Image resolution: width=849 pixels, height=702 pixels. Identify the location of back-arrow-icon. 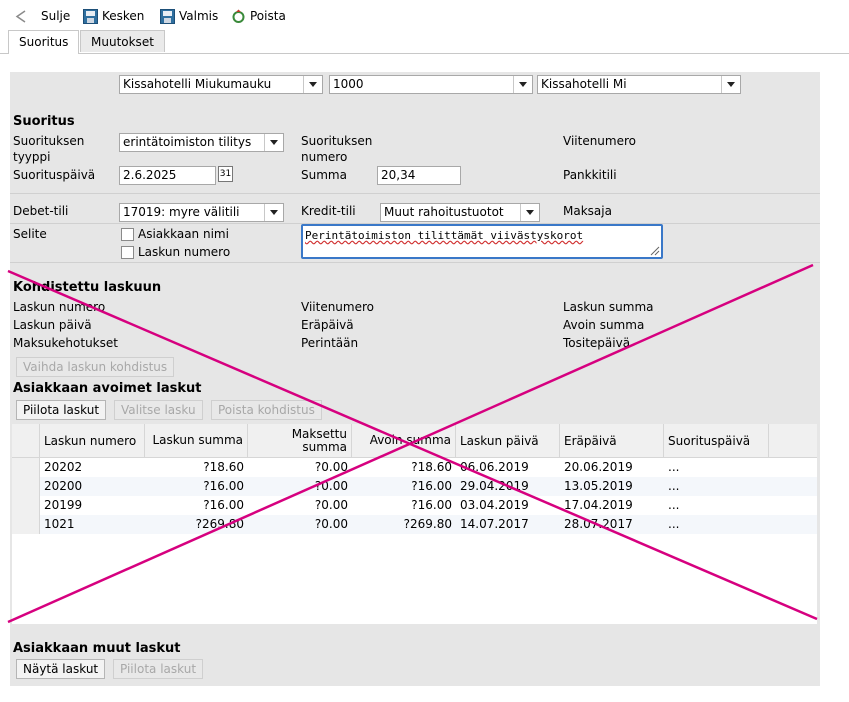
(20, 16).